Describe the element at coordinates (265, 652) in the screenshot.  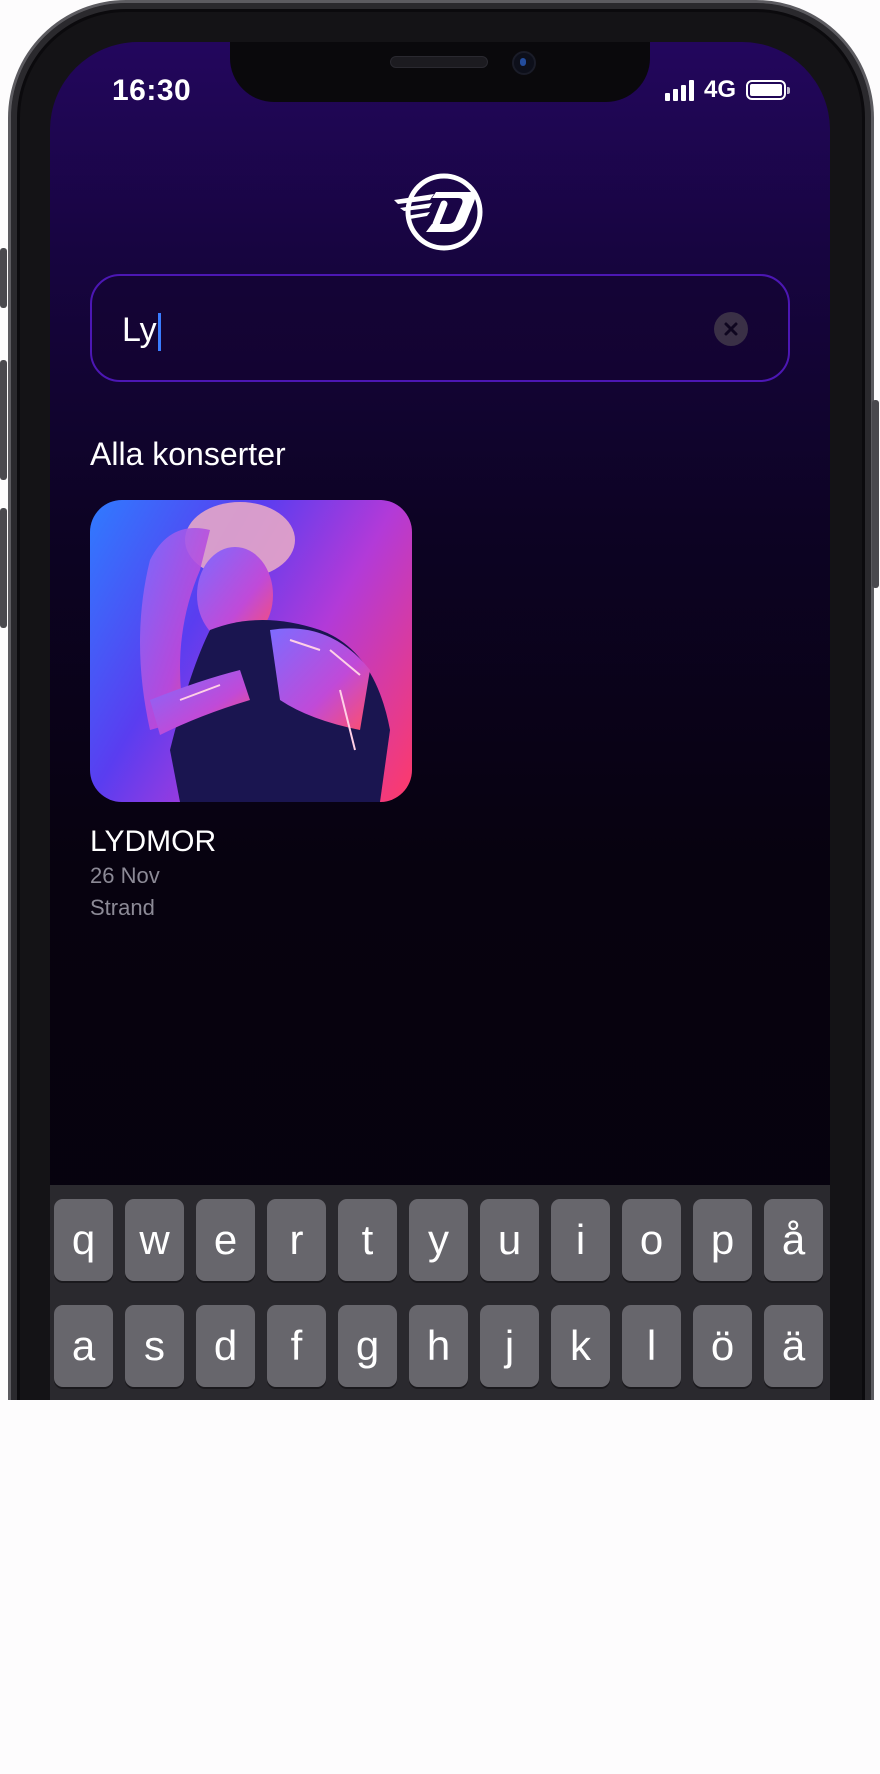
I see `artist-photo-icon` at that location.